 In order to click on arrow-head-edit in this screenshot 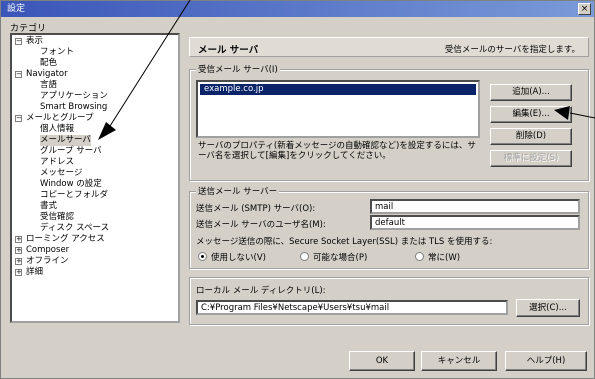, I will do `click(562, 113)`.